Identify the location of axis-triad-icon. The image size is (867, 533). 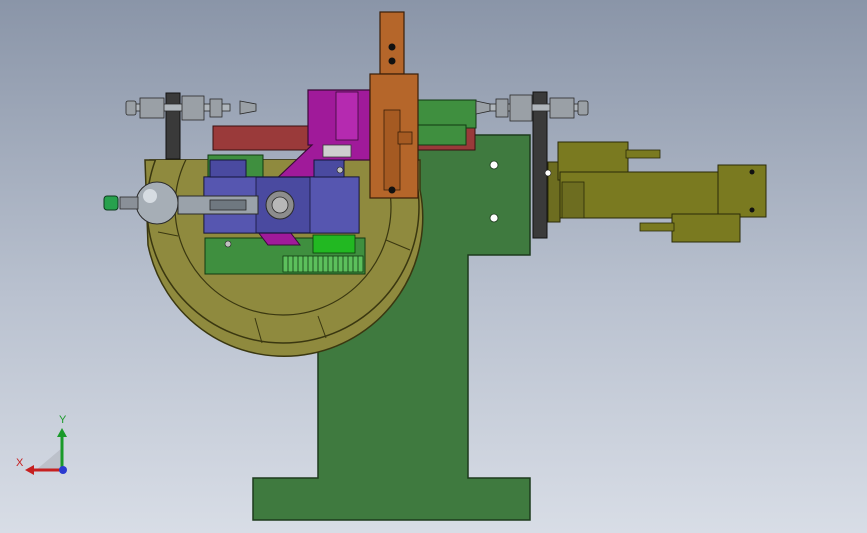
(46, 451).